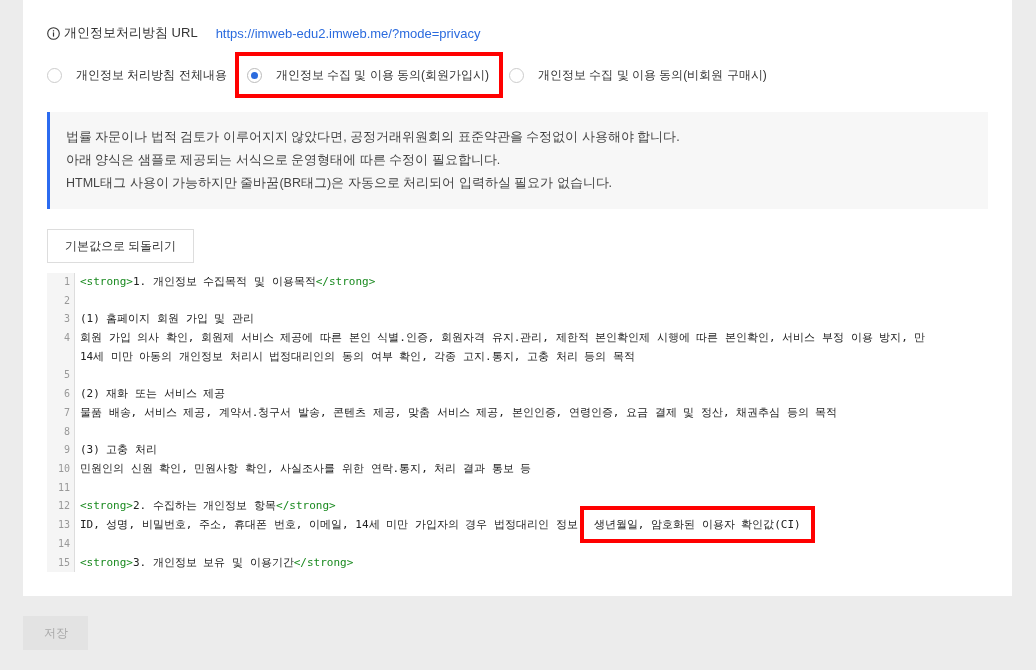  What do you see at coordinates (459, 412) in the screenshot?
I see `code-text: 물품 배송, 서비스 제공, 계약서.청구서 발송, 콘텐츠 제공, 맞춤 서비스 제공, 본인인증, 연령인증, 요금 결제 및 정산, 채권추심 등의 목적` at bounding box center [459, 412].